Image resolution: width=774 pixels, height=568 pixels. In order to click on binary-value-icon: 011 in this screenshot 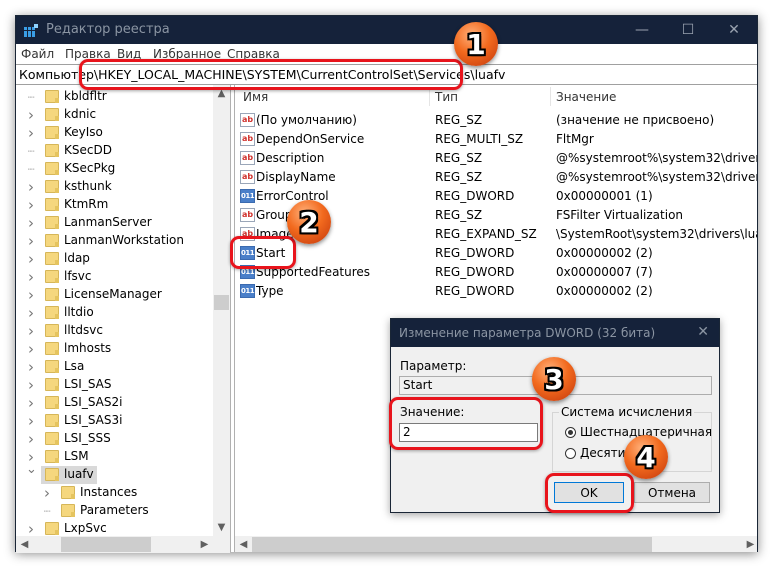, I will do `click(247, 253)`.